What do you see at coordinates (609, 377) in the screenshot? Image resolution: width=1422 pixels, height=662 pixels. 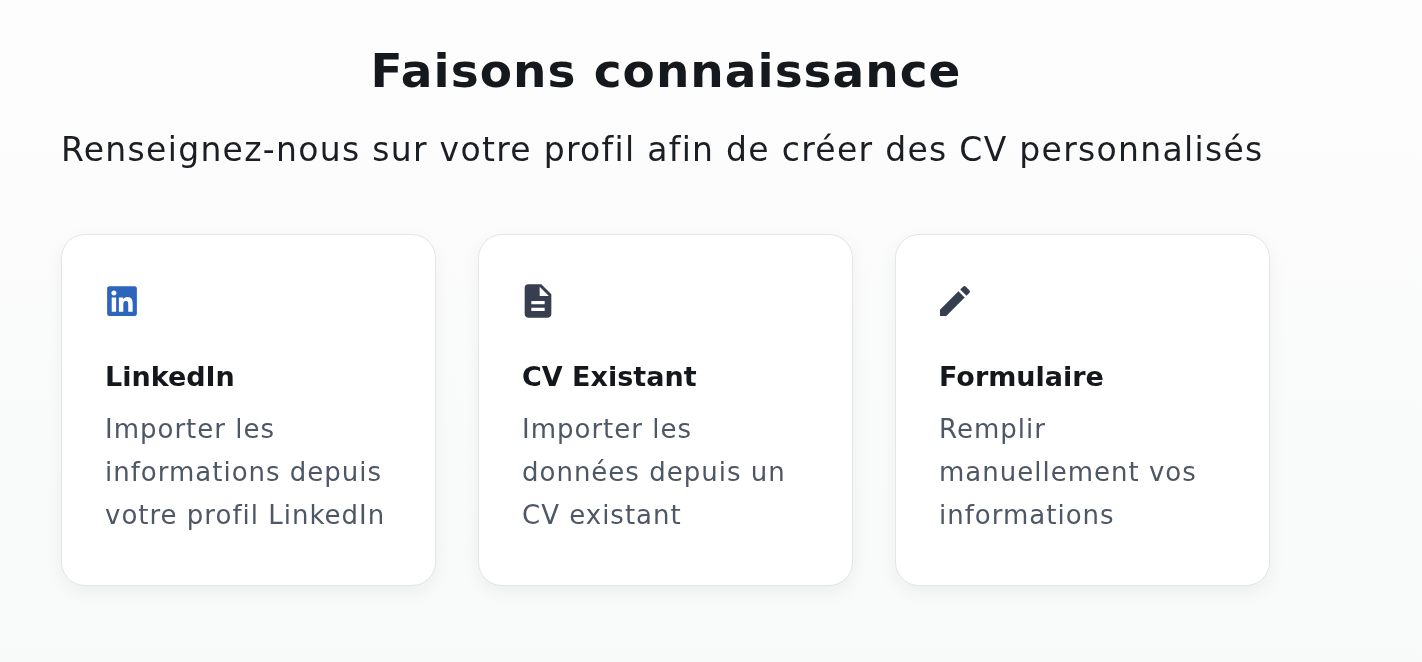 I see `card-title: CV Existant` at bounding box center [609, 377].